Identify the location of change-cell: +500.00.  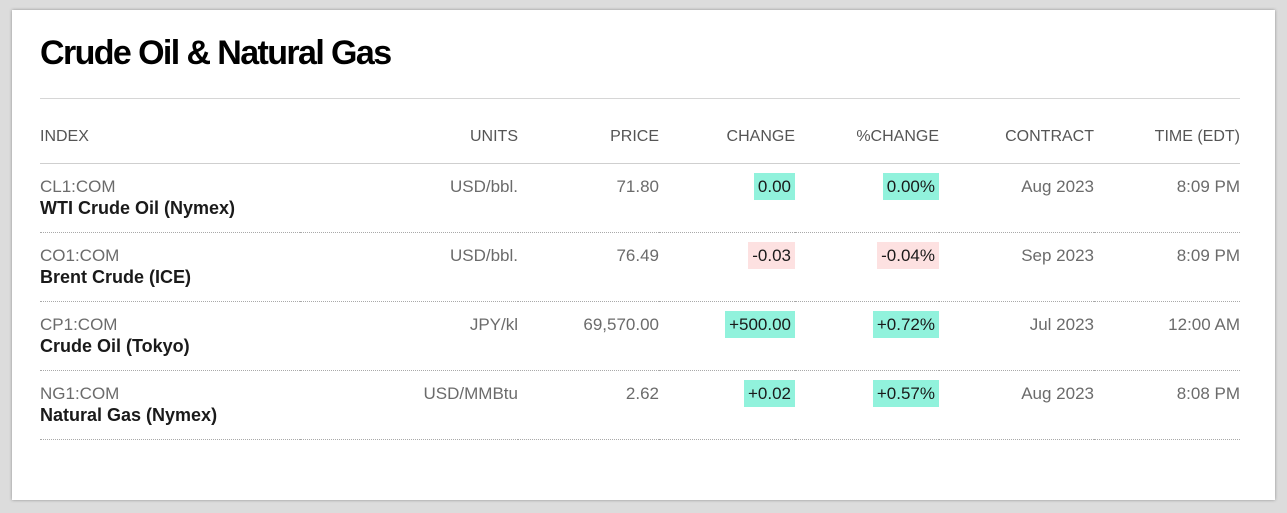
(727, 336).